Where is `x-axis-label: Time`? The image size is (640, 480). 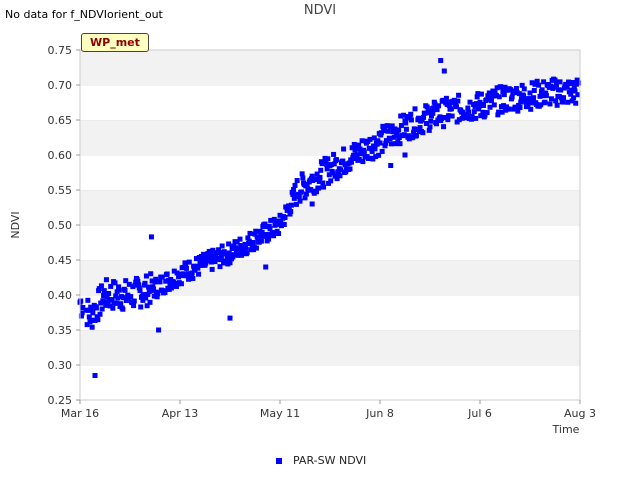
x-axis-label: Time is located at coordinates (566, 429).